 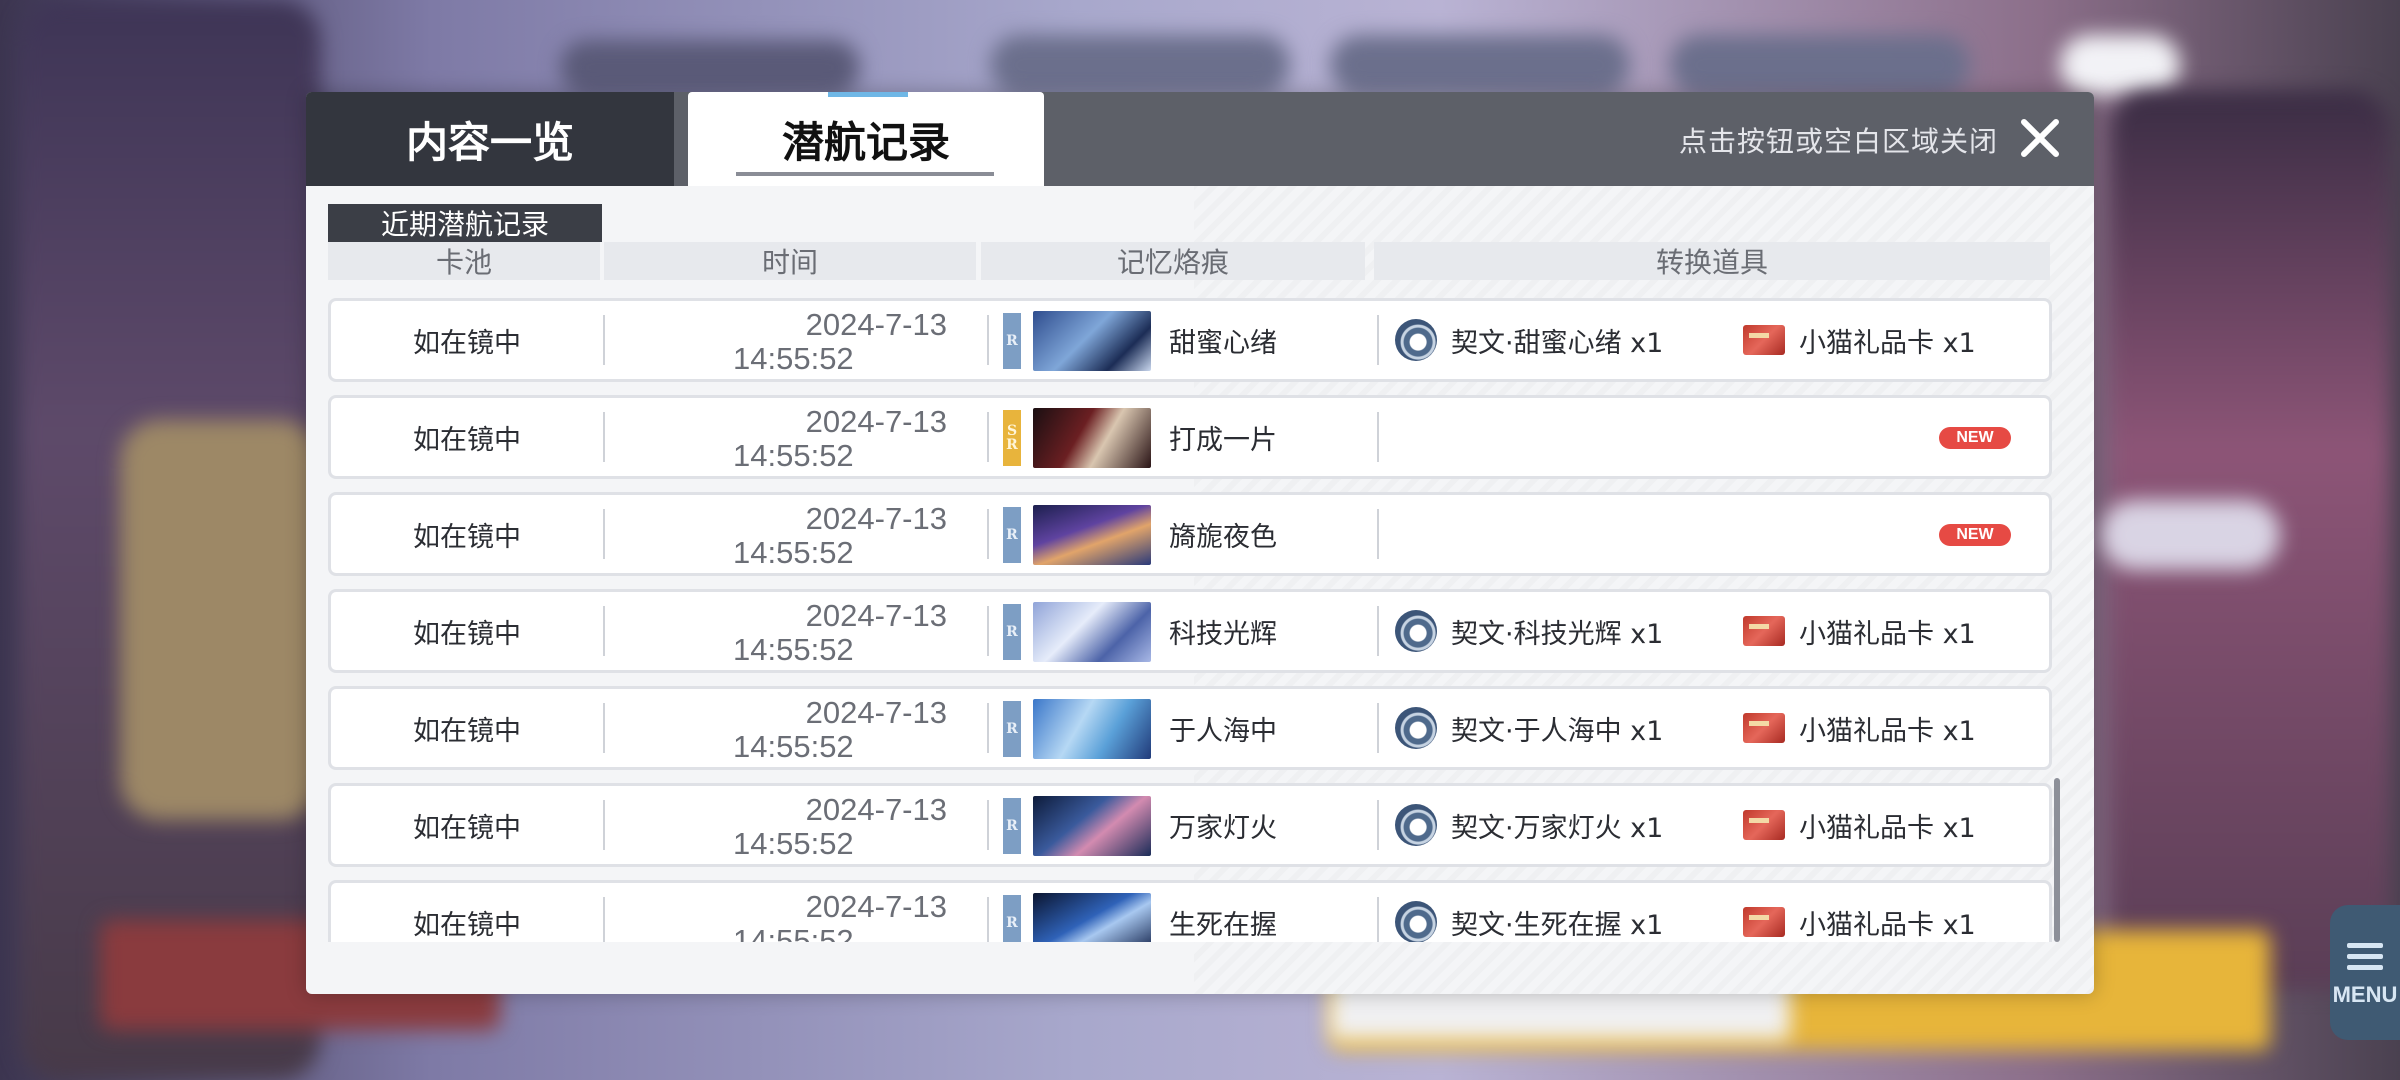 I want to click on contract-item-label: 契文·万家灯火 x1, so click(x=1557, y=828).